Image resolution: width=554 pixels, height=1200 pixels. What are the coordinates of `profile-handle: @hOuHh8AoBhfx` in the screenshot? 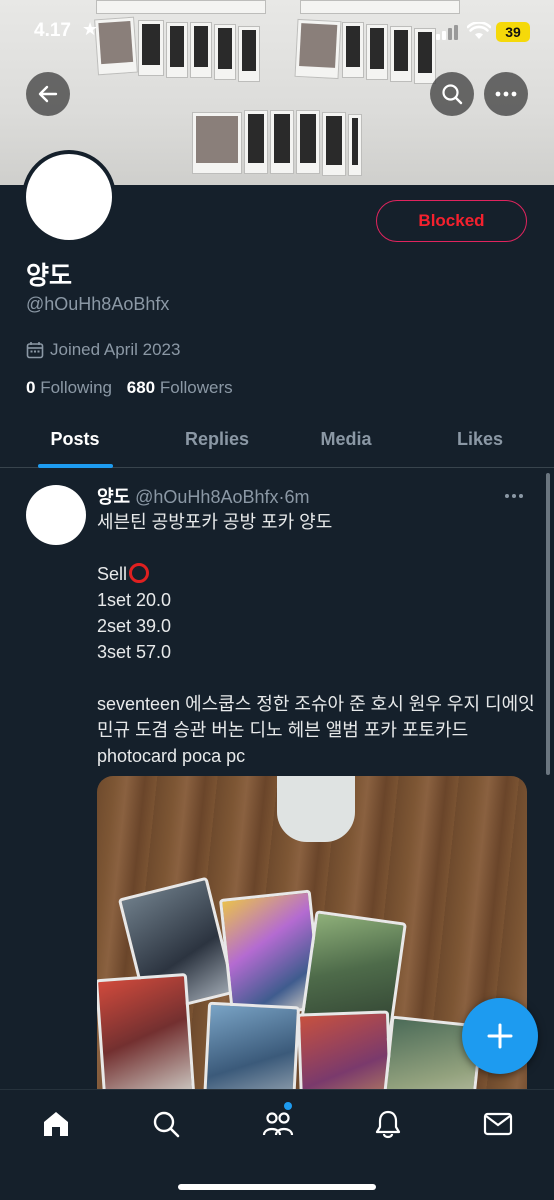 It's located at (98, 304).